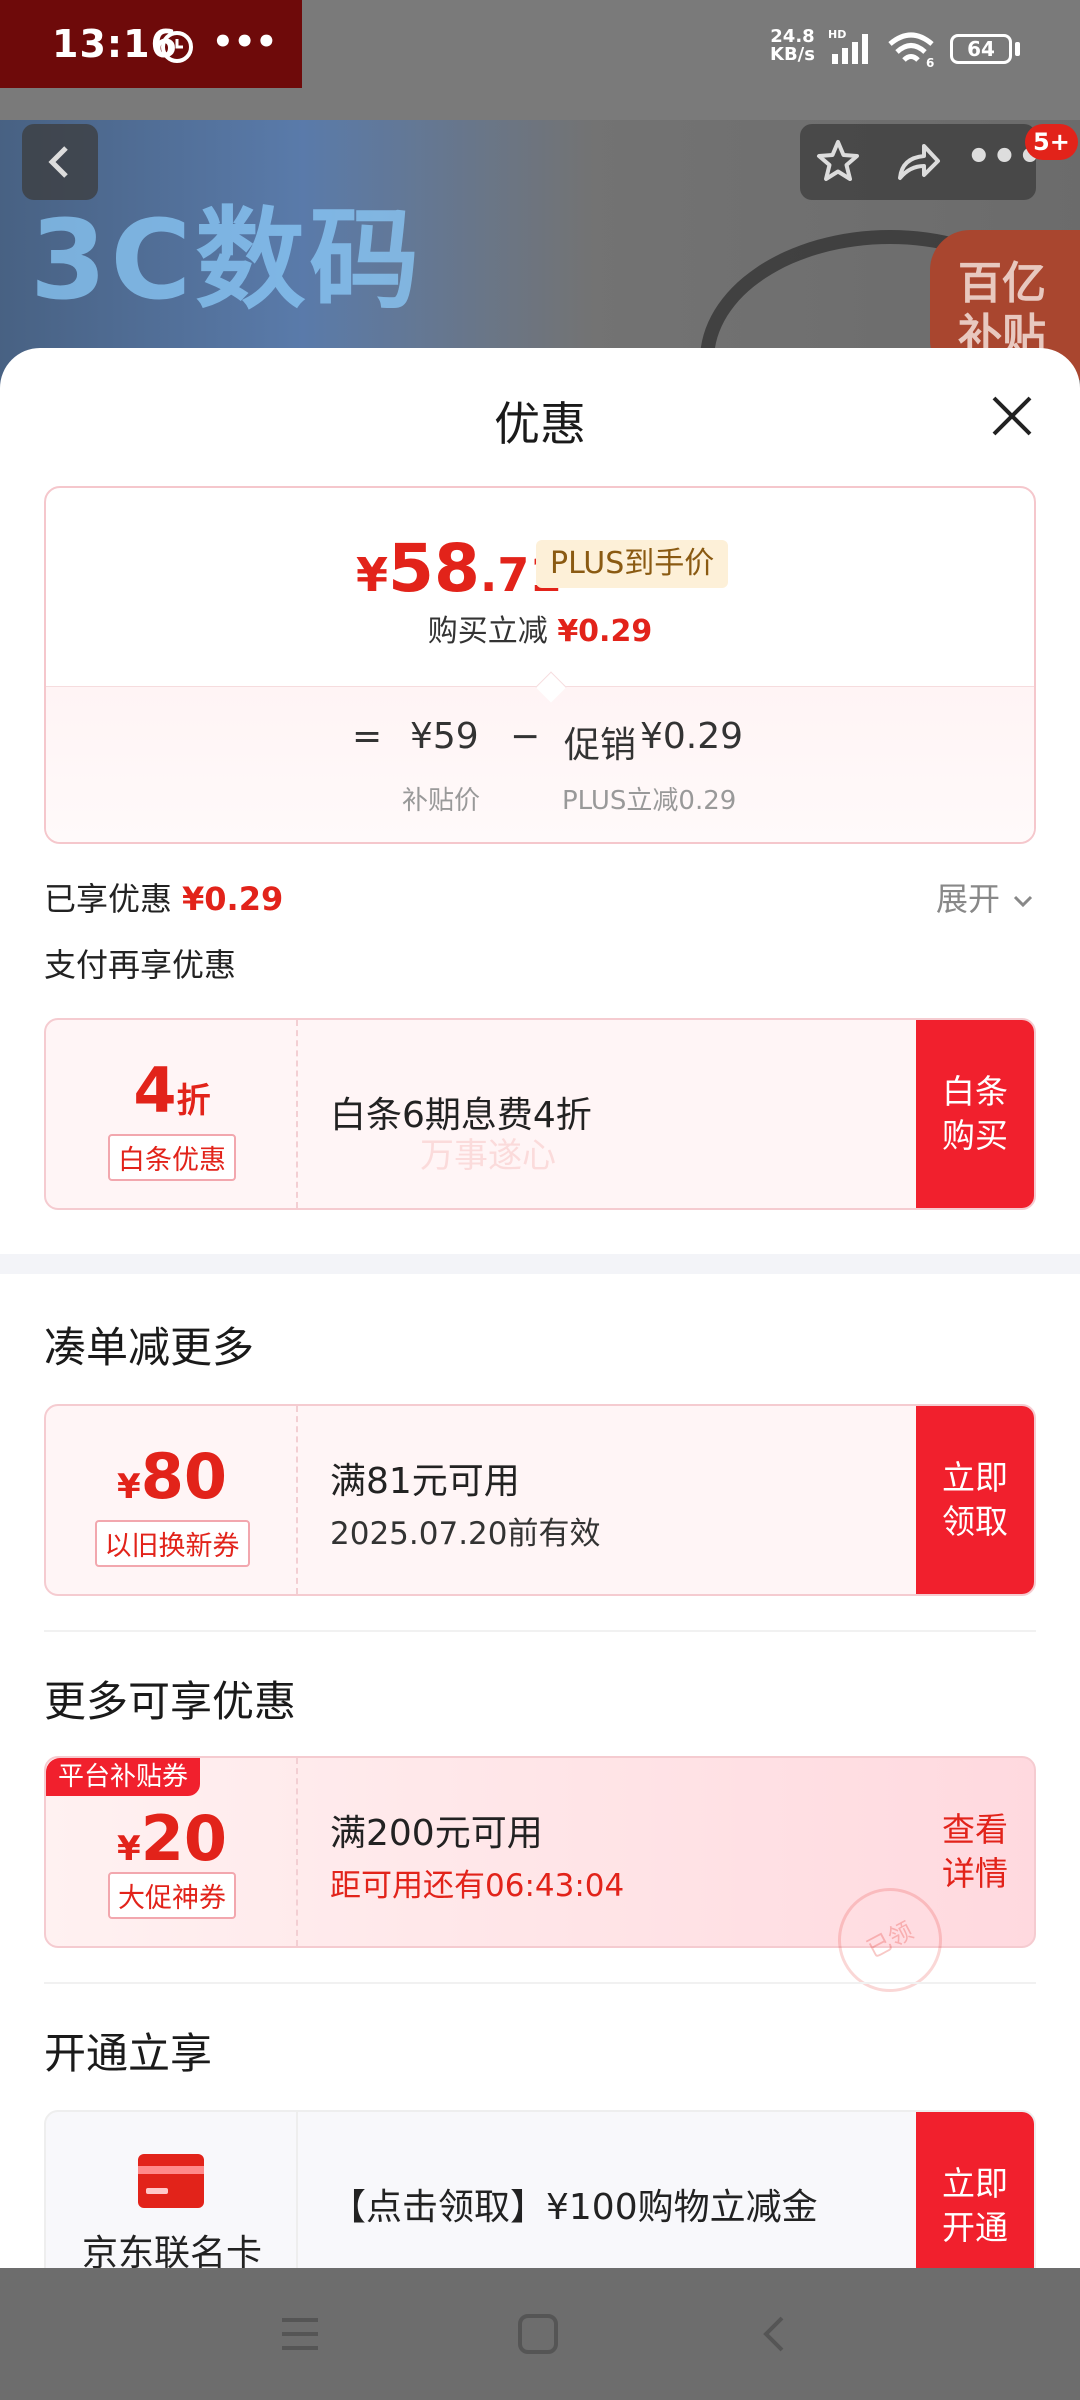 The height and width of the screenshot is (2400, 1080). What do you see at coordinates (632, 564) in the screenshot?
I see `plus-price-tag: PLUS到手价` at bounding box center [632, 564].